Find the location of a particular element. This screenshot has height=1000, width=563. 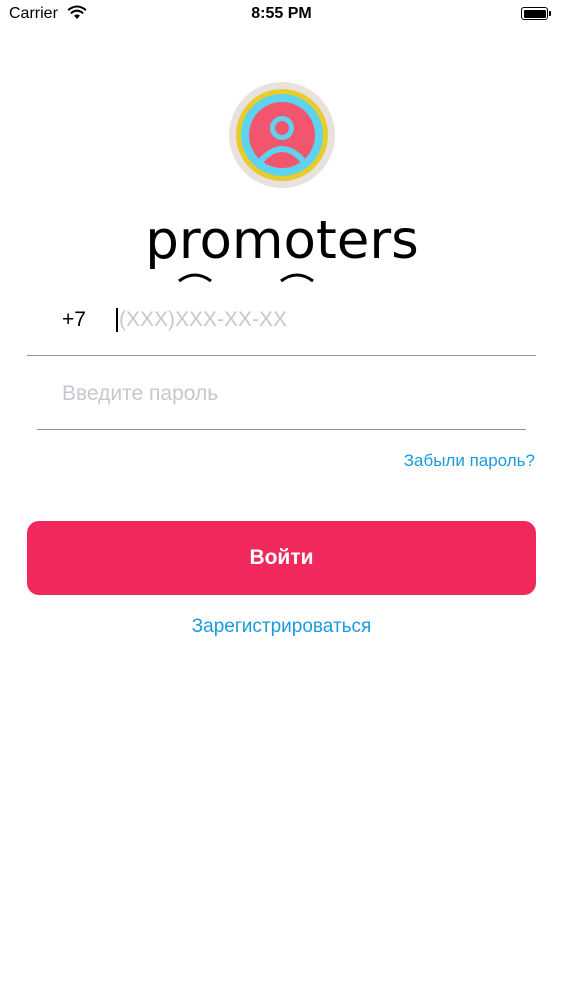

user-circle-emblem is located at coordinates (282, 135).